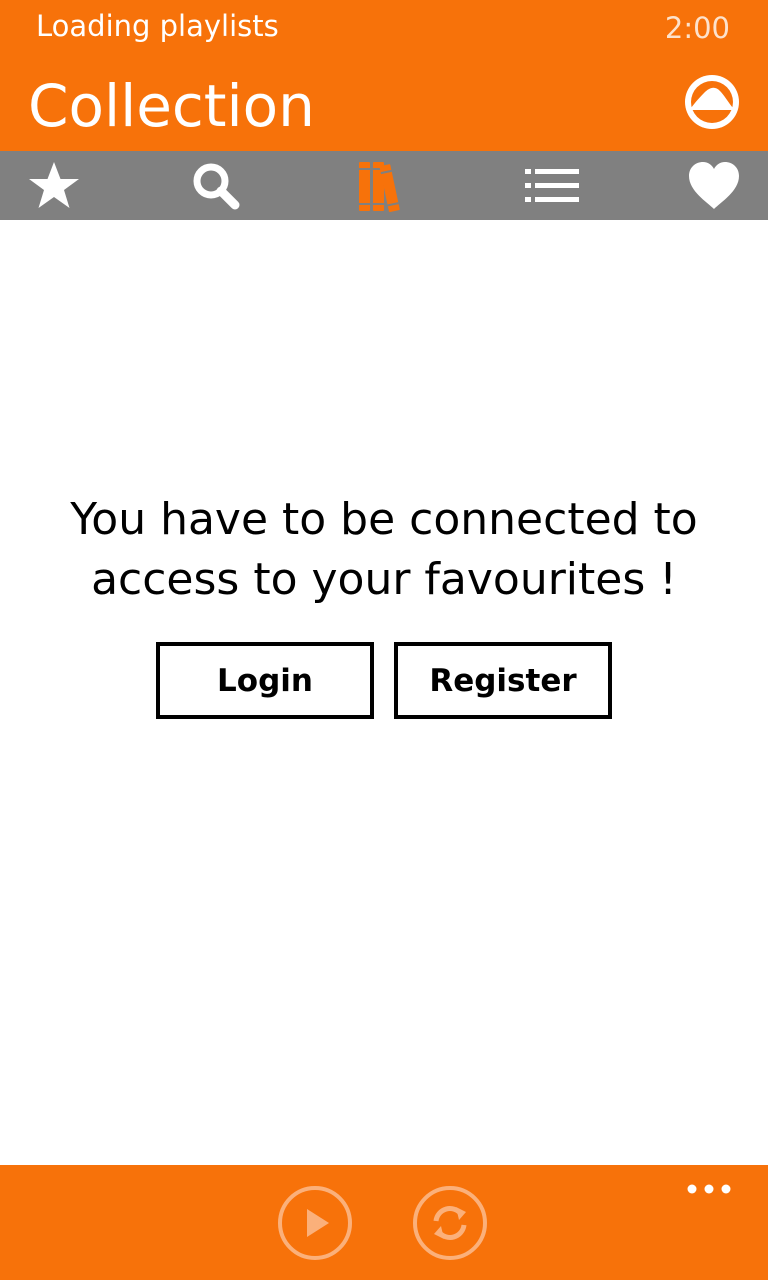  I want to click on message-line-1: You have to be connected to, so click(384, 519).